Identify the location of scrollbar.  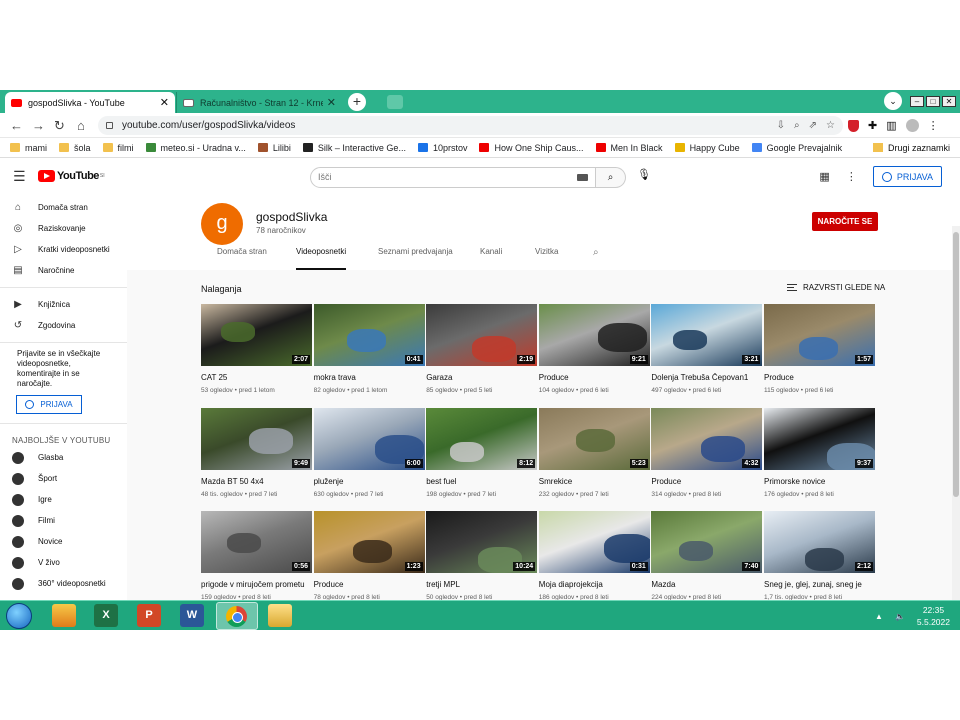
(956, 428).